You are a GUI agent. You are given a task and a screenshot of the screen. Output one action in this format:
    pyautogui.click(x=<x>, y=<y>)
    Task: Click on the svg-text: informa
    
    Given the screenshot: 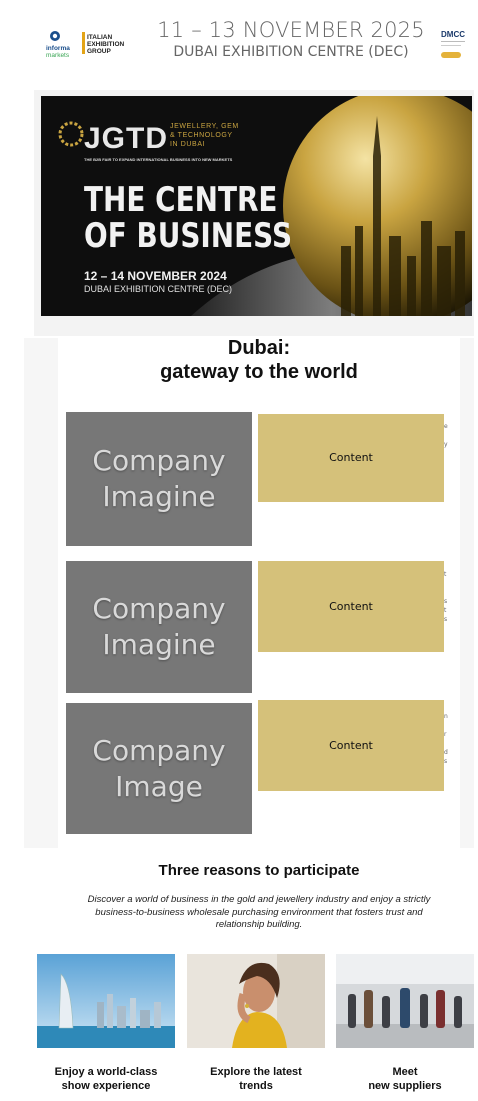 What is the action you would take?
    pyautogui.click(x=58, y=48)
    